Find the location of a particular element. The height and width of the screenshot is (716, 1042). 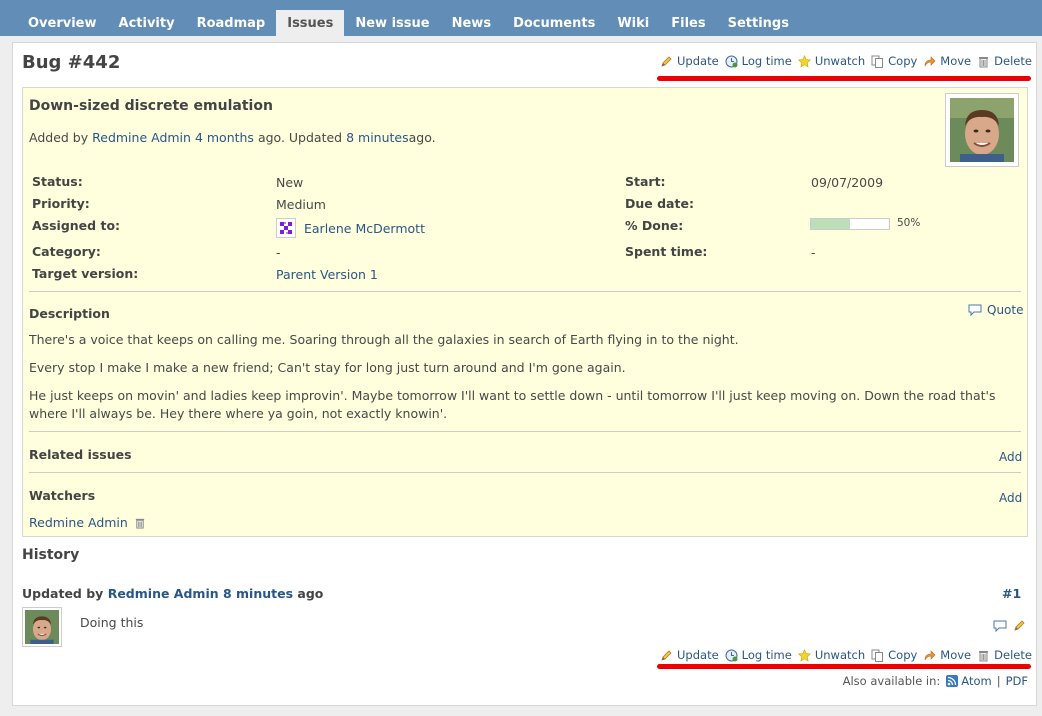

assignee-link: Earlene McDermott is located at coordinates (364, 228).